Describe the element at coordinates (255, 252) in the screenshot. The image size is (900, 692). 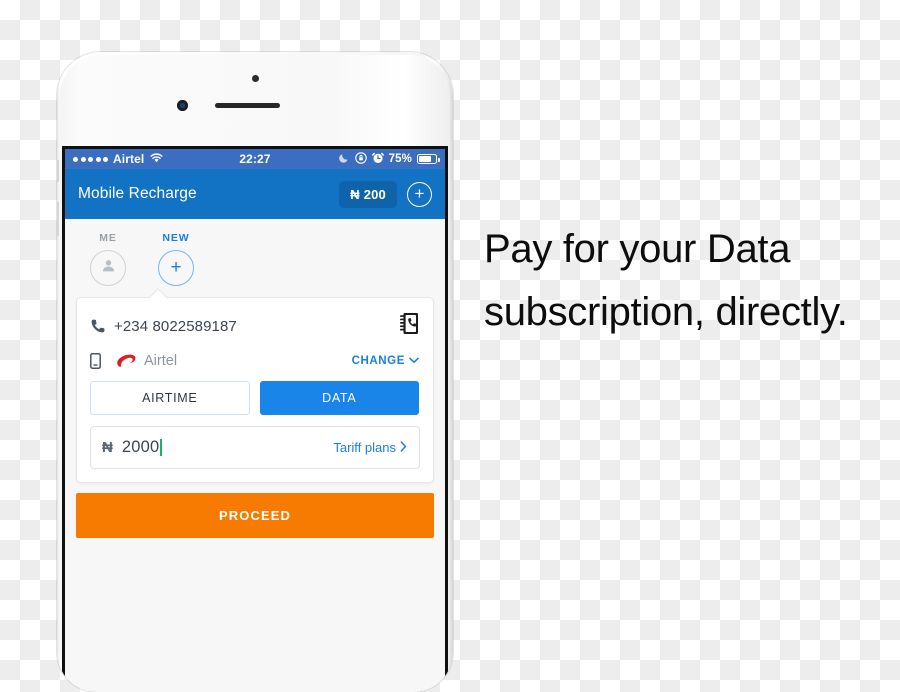
I see `recipient-tabs: ME NEW +` at that location.